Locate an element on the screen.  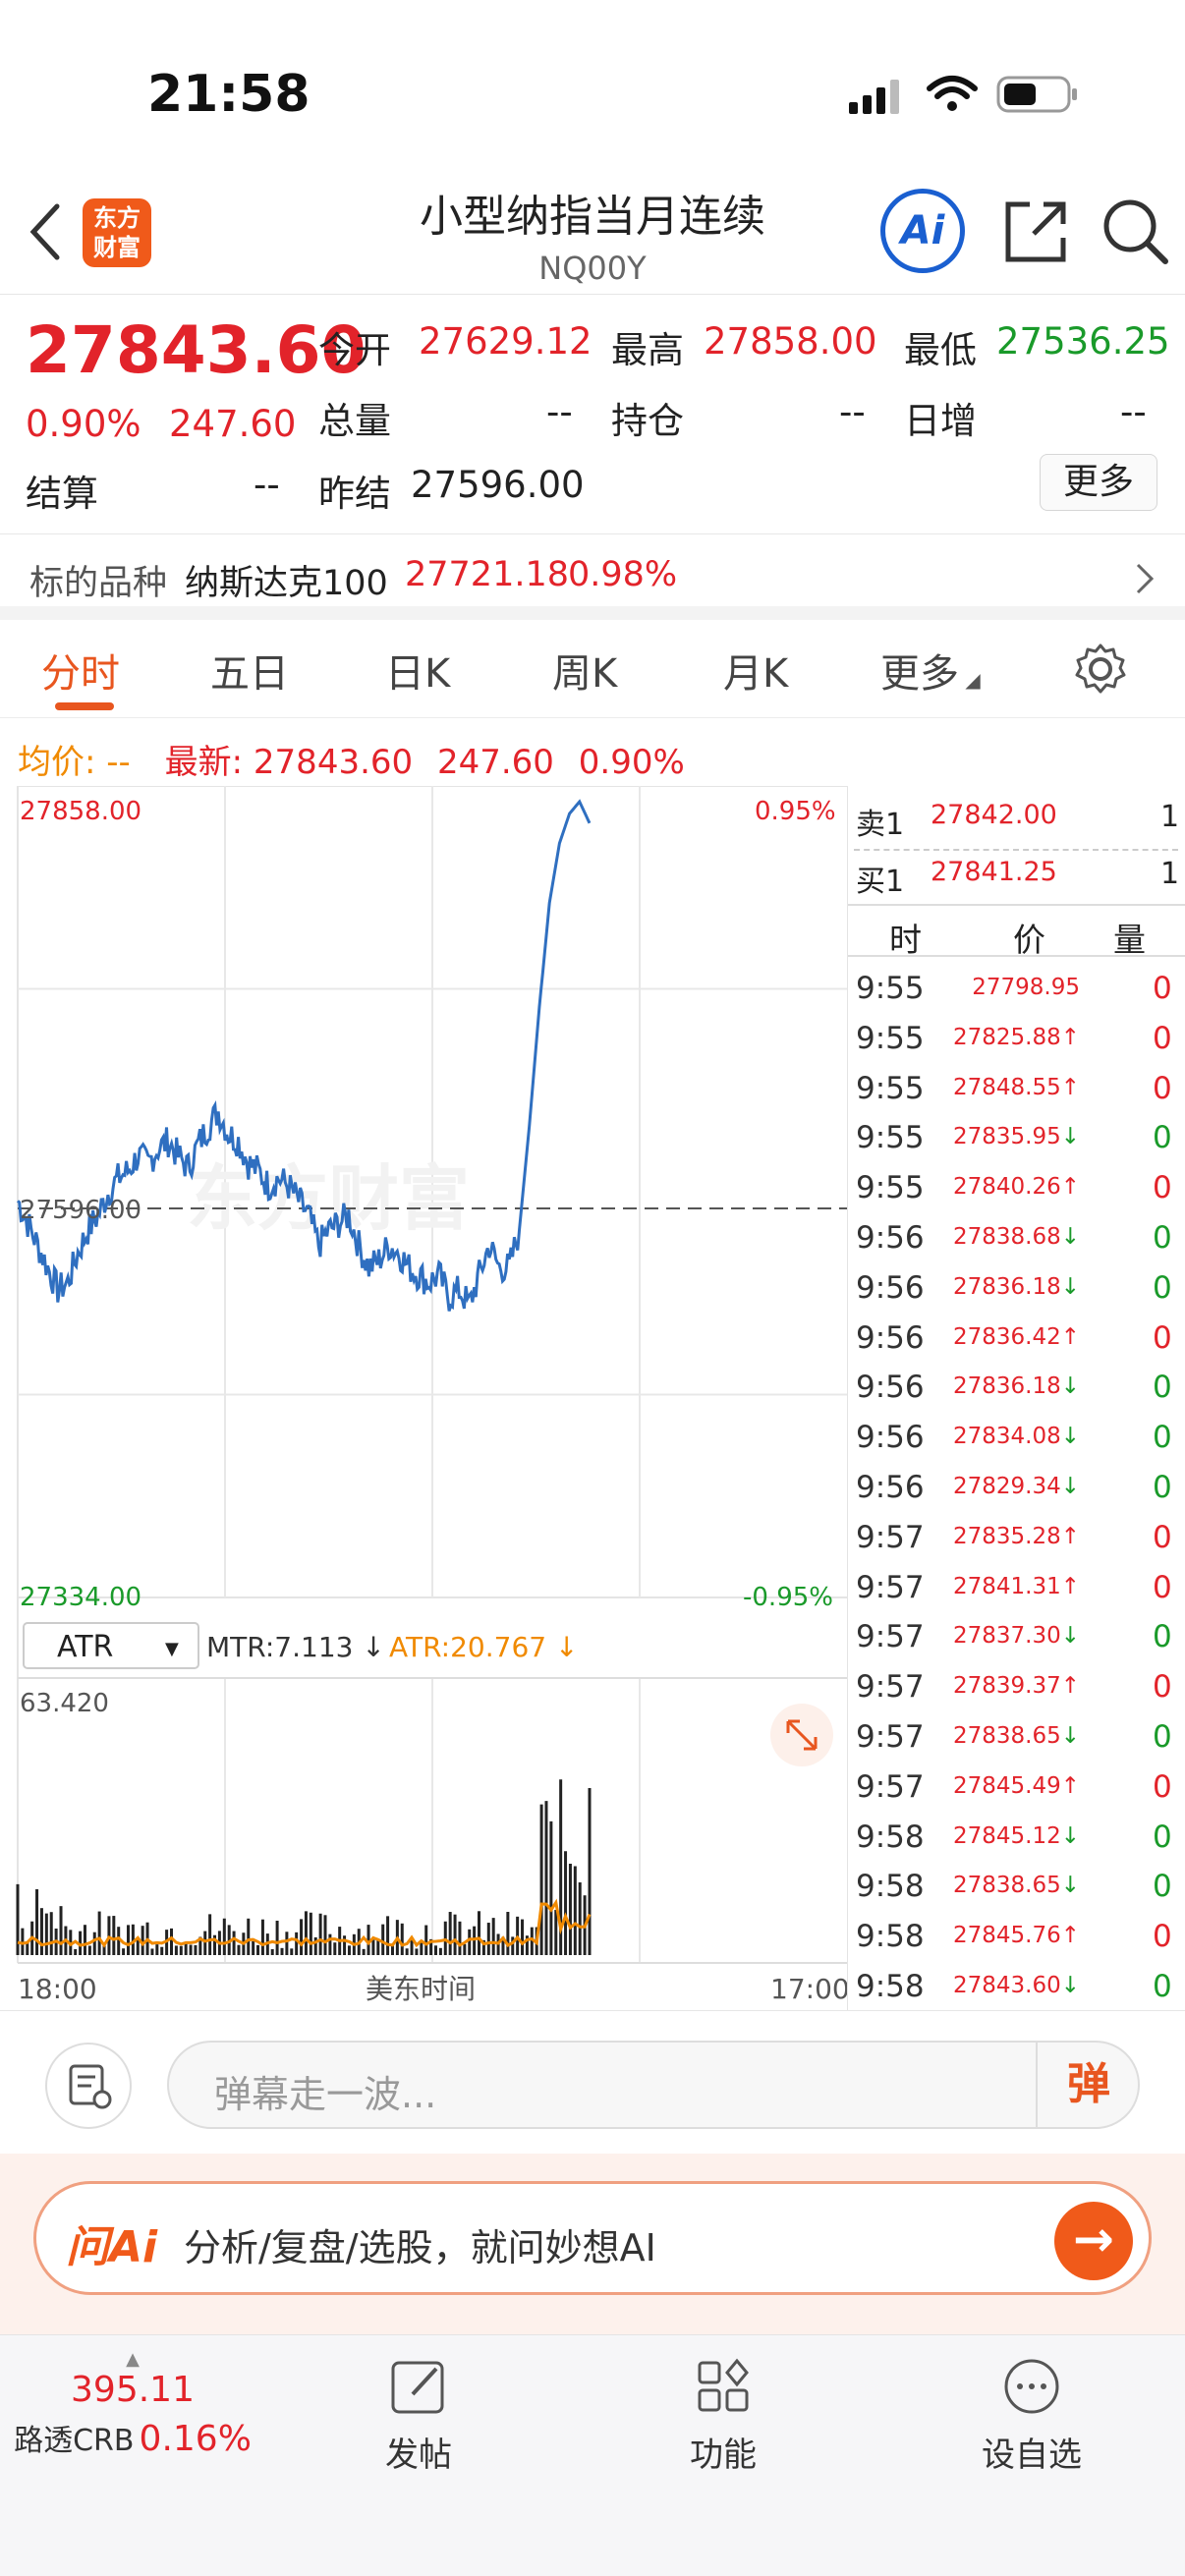
settle-label: 结算 is located at coordinates (62, 494).